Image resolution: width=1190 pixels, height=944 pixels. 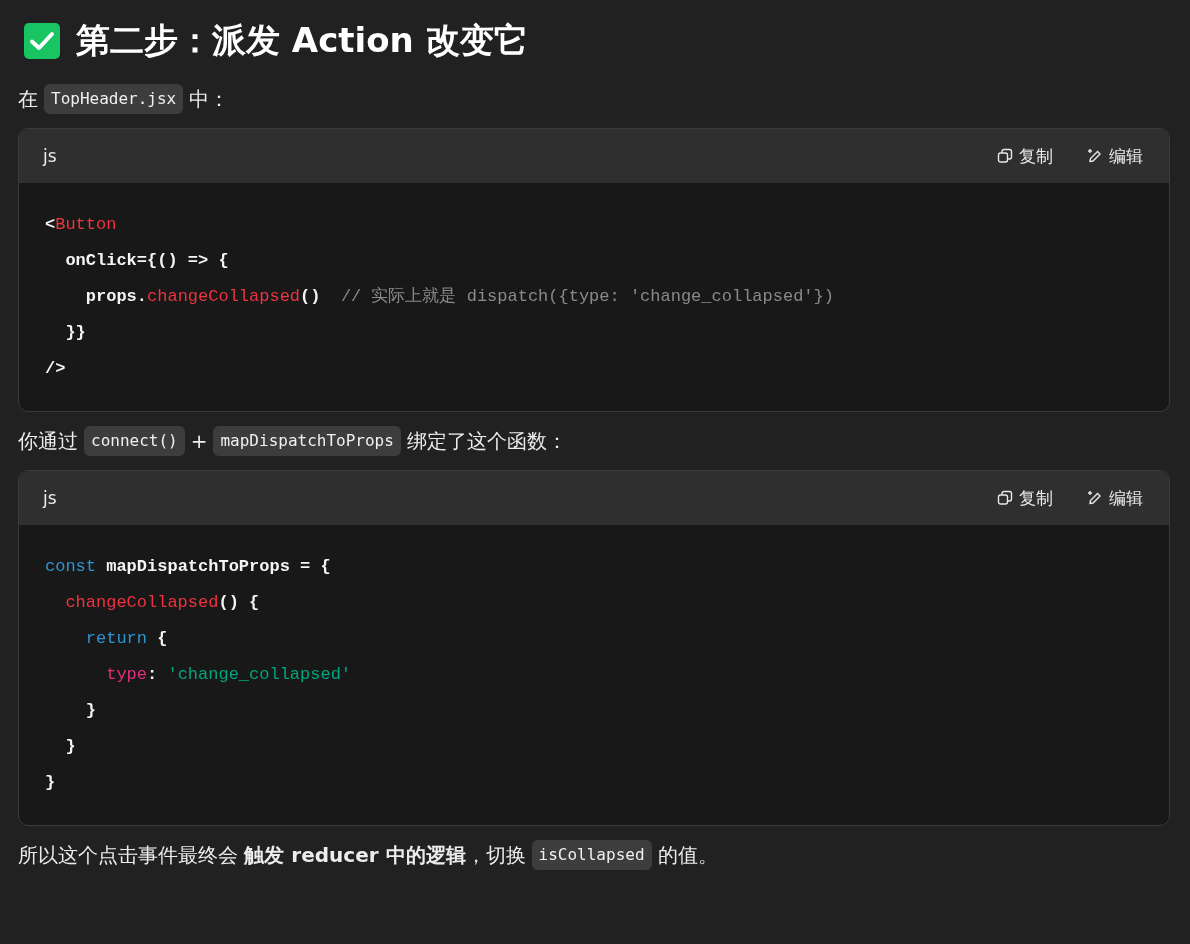 What do you see at coordinates (42, 41) in the screenshot?
I see `checkmark-icon` at bounding box center [42, 41].